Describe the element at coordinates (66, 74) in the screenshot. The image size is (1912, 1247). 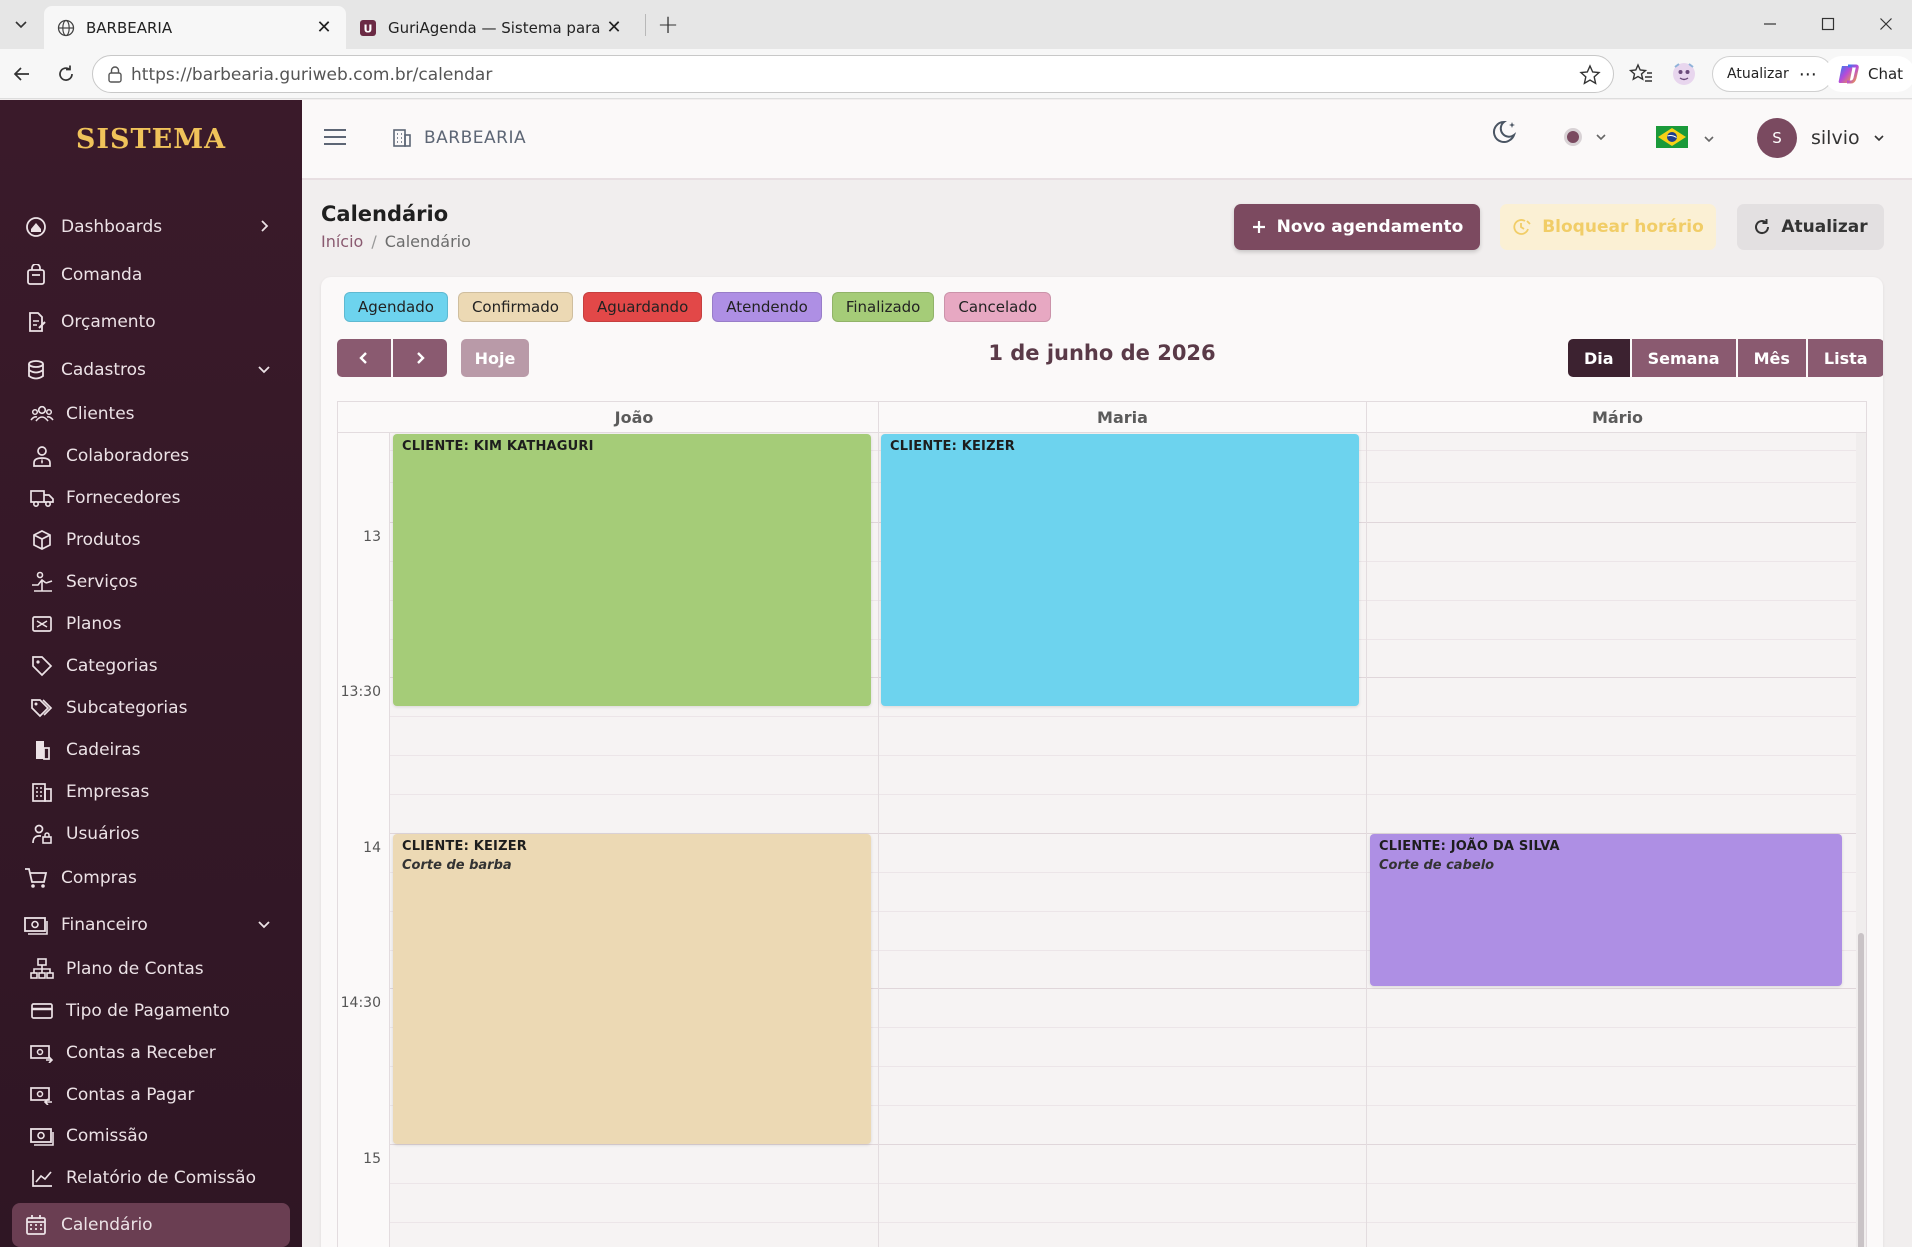
I see `reload-button` at that location.